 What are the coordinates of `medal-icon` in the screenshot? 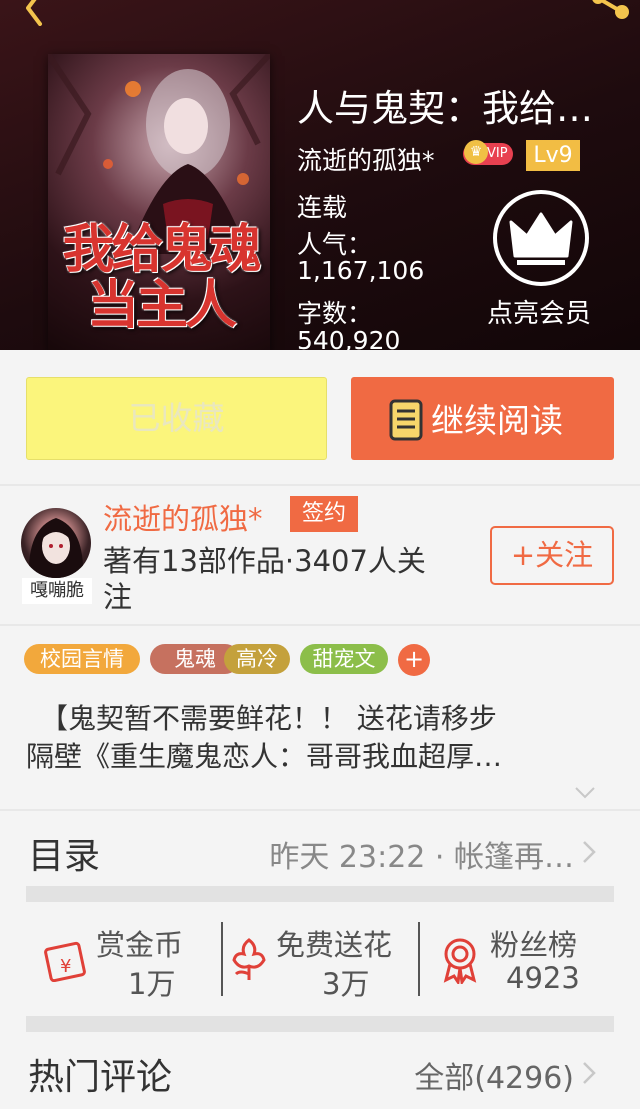 It's located at (460, 961).